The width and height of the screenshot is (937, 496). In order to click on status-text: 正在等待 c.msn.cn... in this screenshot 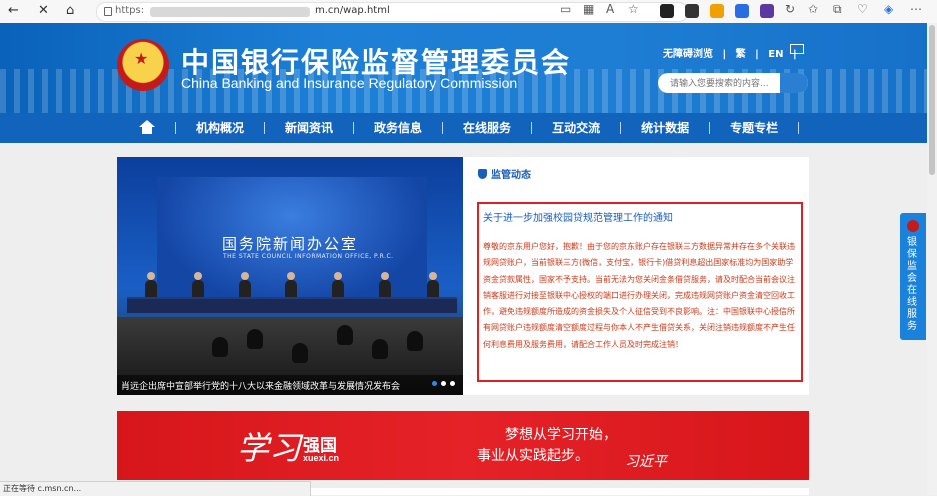, I will do `click(42, 488)`.